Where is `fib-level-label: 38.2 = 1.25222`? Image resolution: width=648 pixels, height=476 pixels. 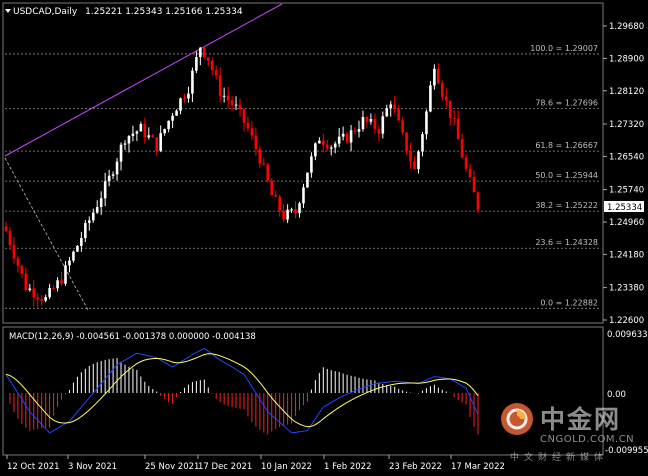
fib-level-label: 38.2 = 1.25222 is located at coordinates (566, 205).